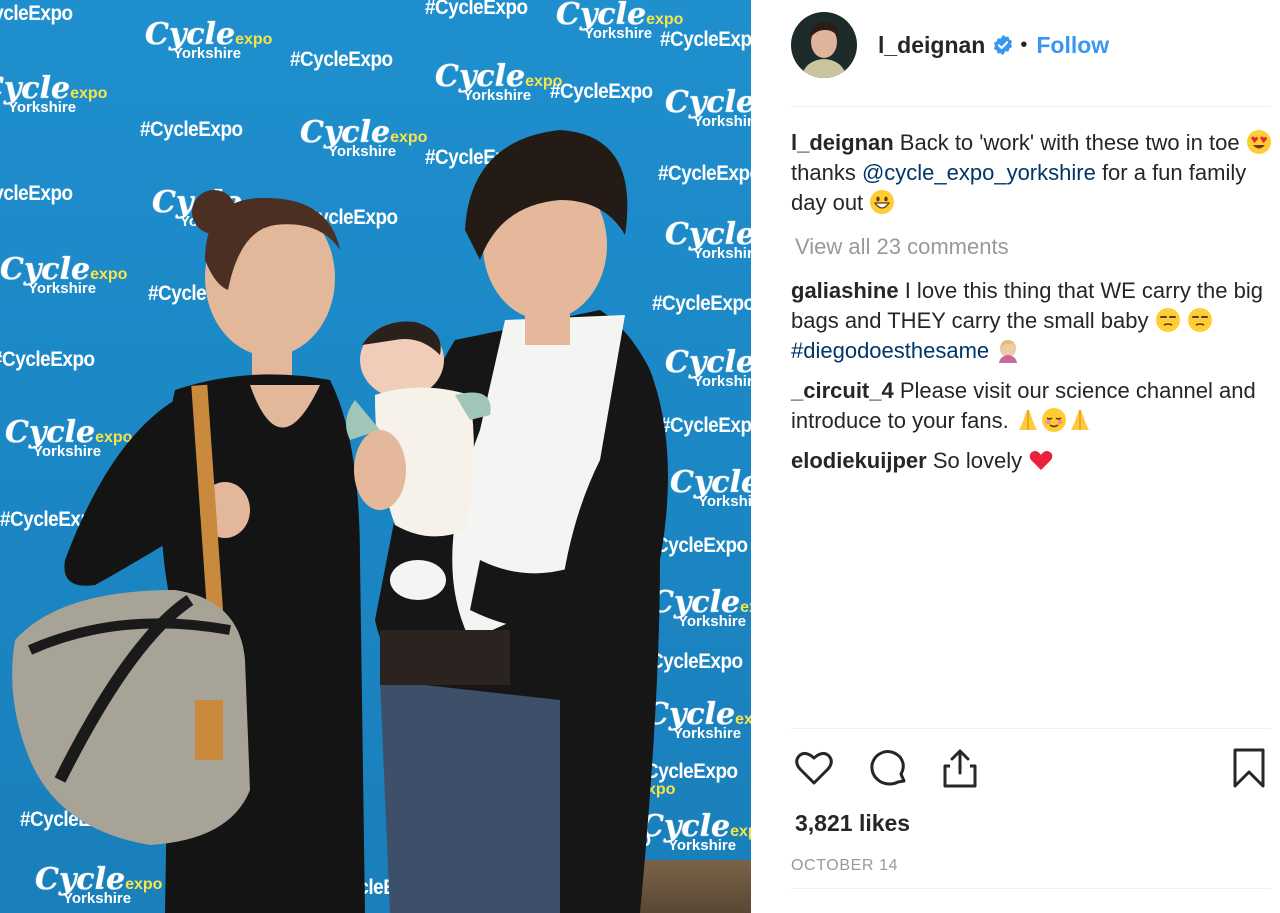 This screenshot has height=913, width=1280. What do you see at coordinates (844, 866) in the screenshot?
I see `post-date: OCTOBER 14` at bounding box center [844, 866].